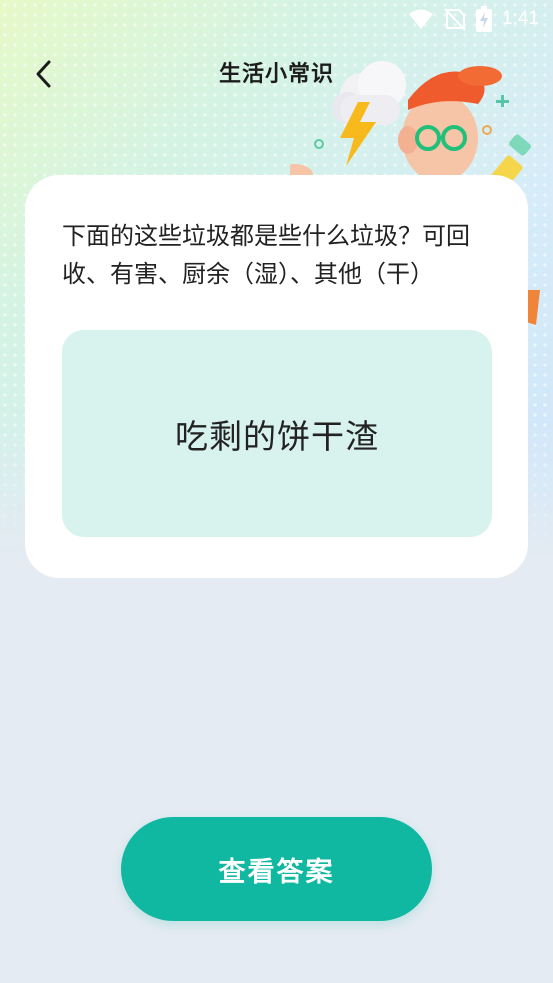 This screenshot has height=983, width=553. What do you see at coordinates (266, 255) in the screenshot?
I see `question-text: 下面的这些垃圾都是些什么垃圾？可回收、有害、厨余（湿）、其他（干）` at bounding box center [266, 255].